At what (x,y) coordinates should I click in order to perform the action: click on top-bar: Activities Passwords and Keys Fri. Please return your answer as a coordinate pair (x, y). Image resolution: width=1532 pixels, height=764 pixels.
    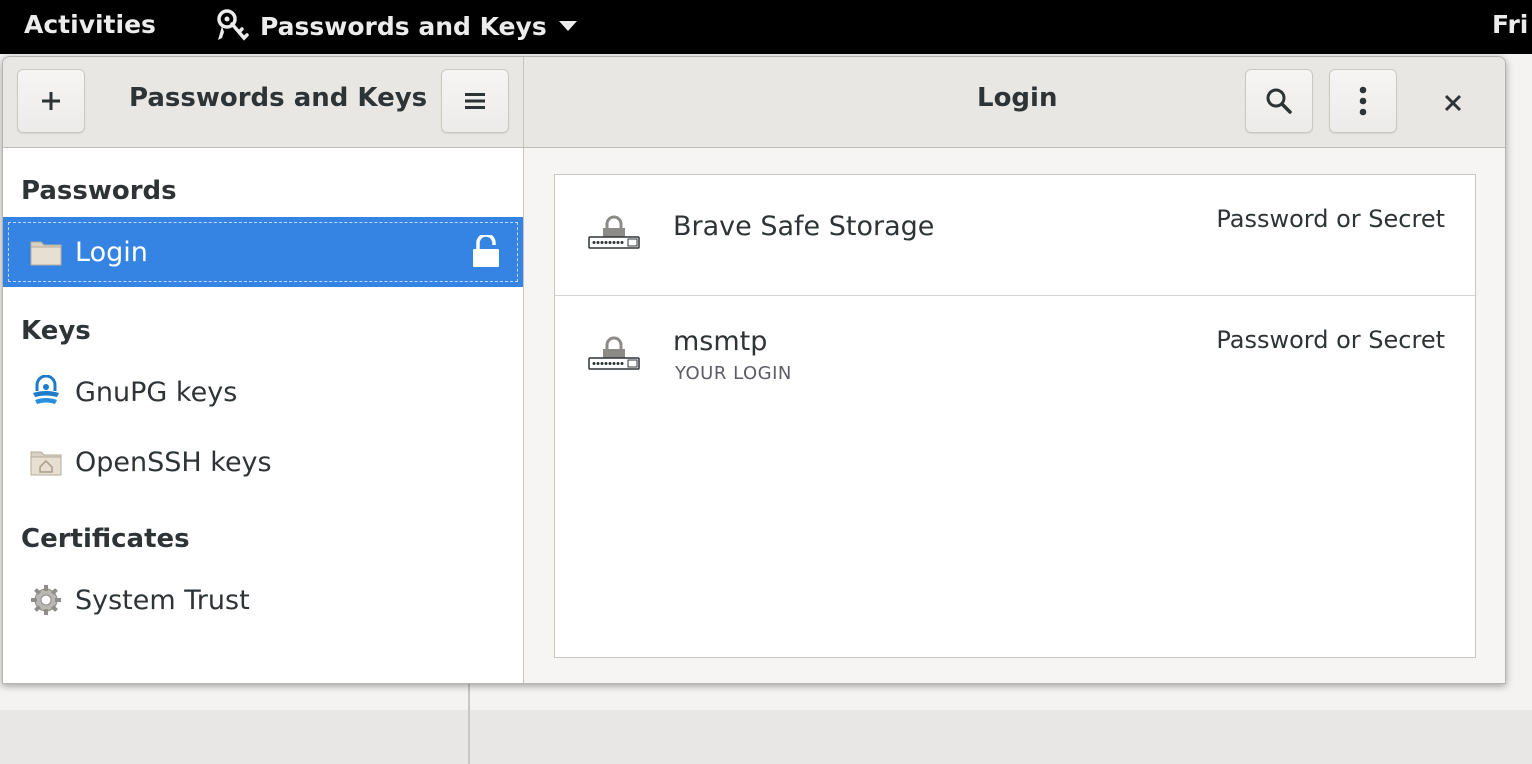
    Looking at the image, I should click on (766, 27).